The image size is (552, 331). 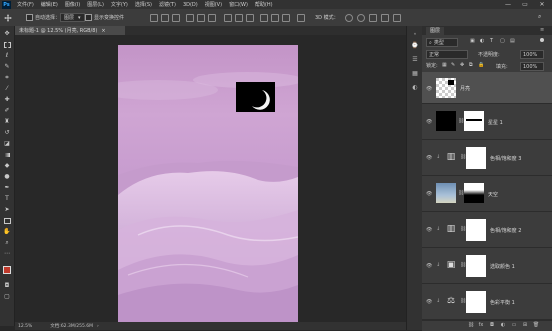 What do you see at coordinates (505, 158) in the screenshot?
I see `layer-name: 色相/饱和度 3` at bounding box center [505, 158].